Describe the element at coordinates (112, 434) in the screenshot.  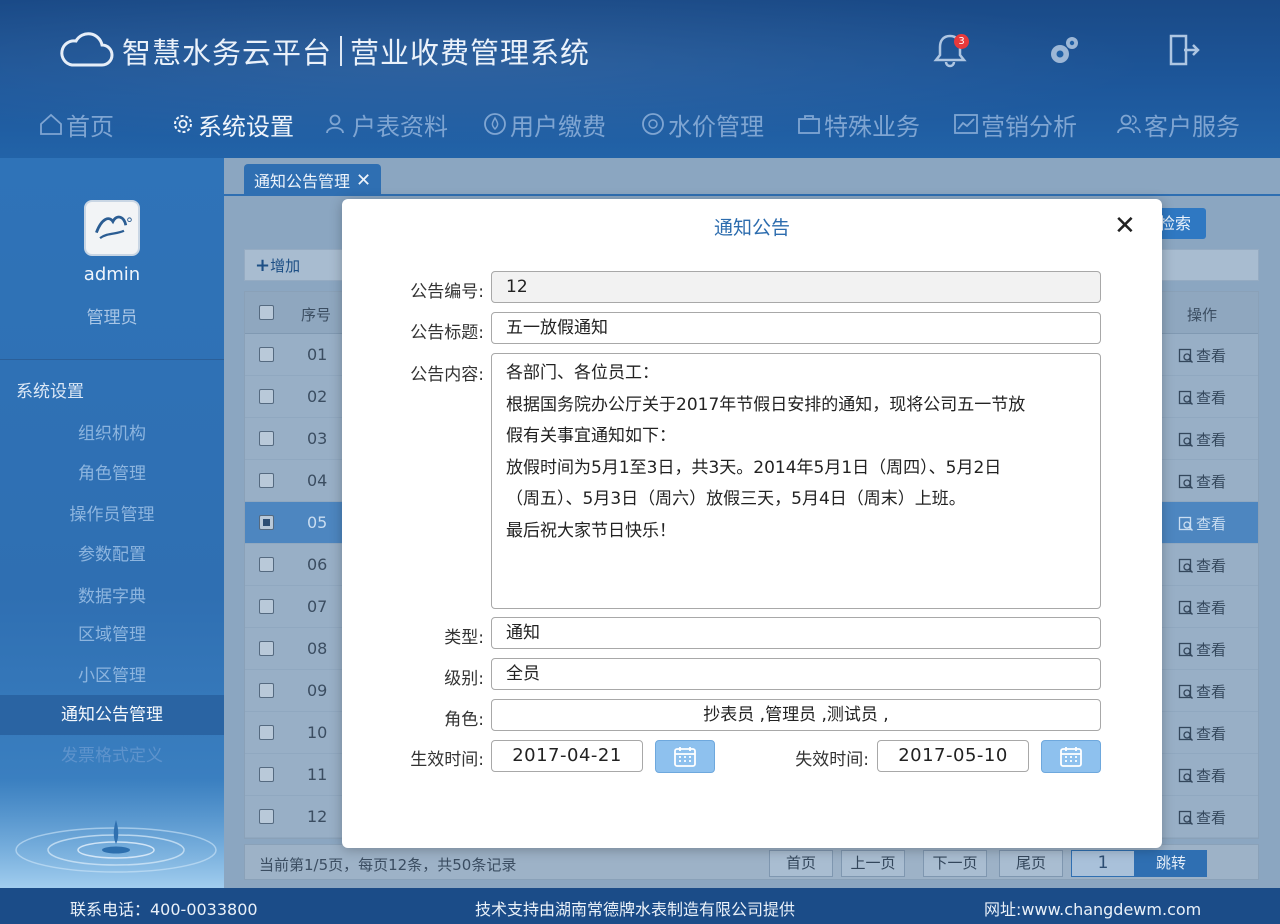
I see `sidebar-item-organization: 组织机构` at that location.